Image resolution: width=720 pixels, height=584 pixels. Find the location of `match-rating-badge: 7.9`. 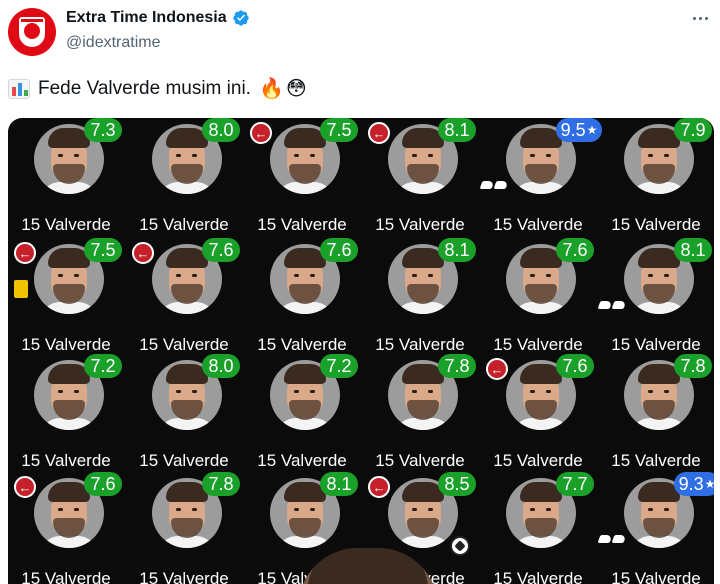

match-rating-badge: 7.9 is located at coordinates (693, 130).